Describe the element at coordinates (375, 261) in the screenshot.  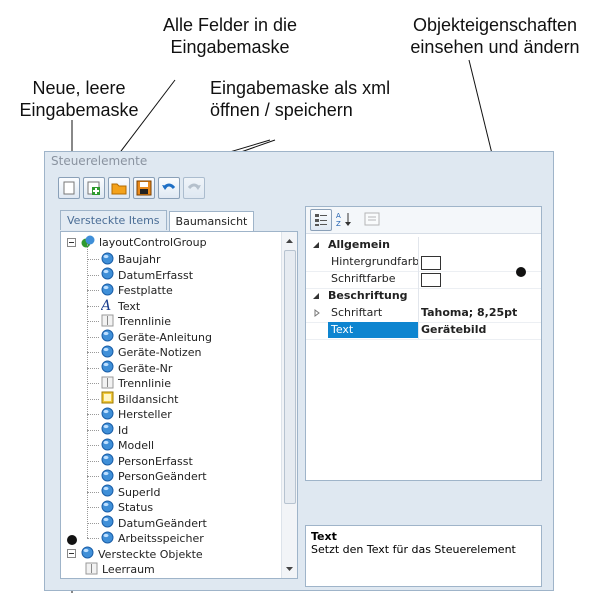
I see `property-name: Hintergrundfarb` at that location.